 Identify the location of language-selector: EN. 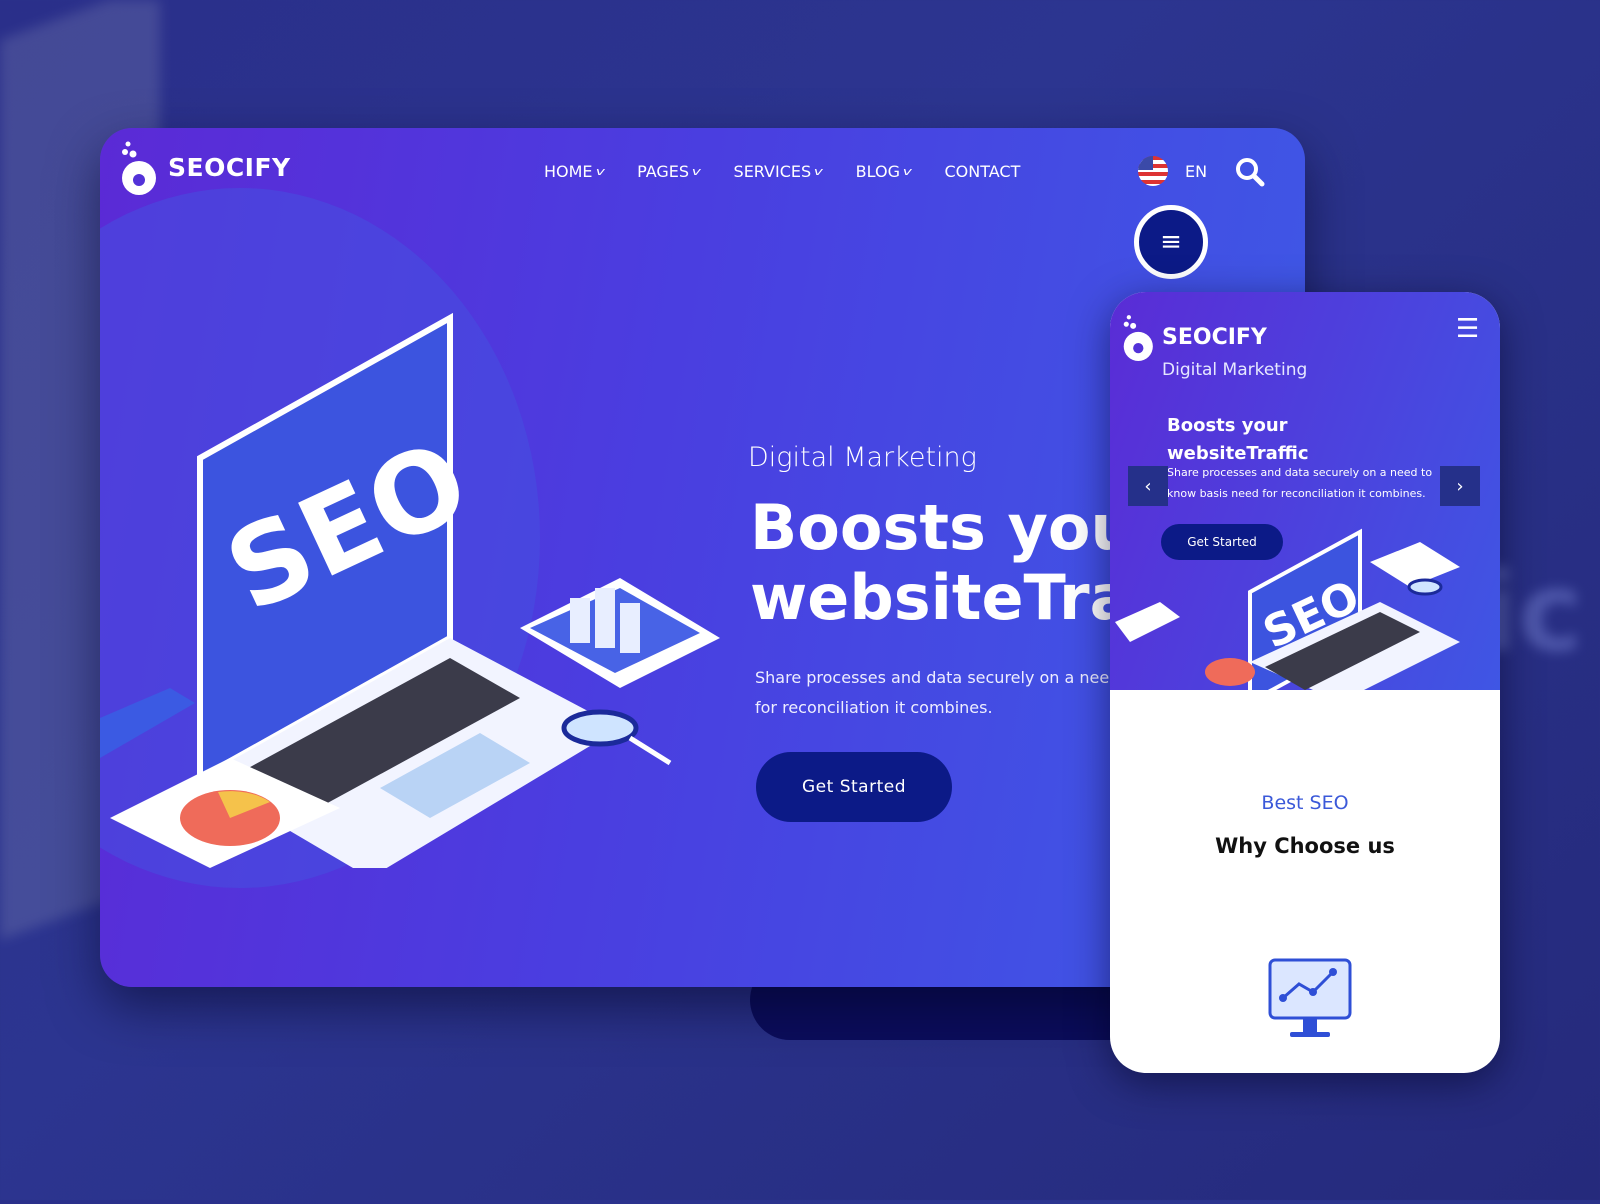
(1172, 171).